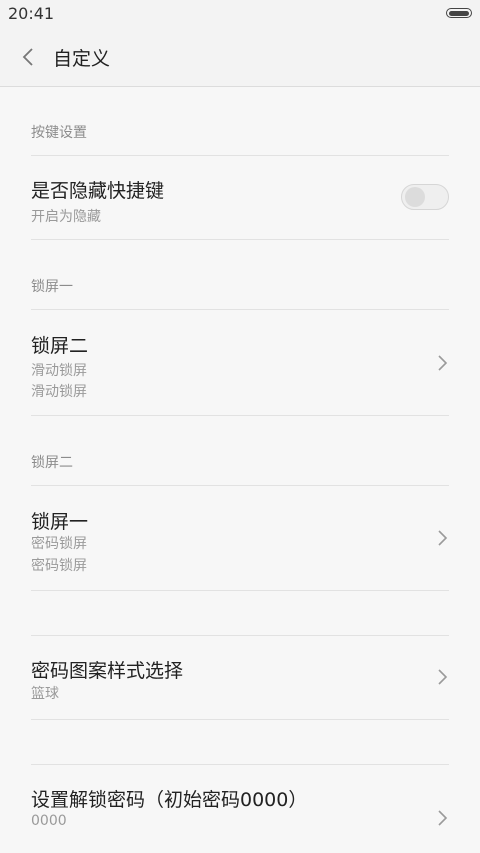 The height and width of the screenshot is (853, 480). I want to click on back-button, so click(32, 57).